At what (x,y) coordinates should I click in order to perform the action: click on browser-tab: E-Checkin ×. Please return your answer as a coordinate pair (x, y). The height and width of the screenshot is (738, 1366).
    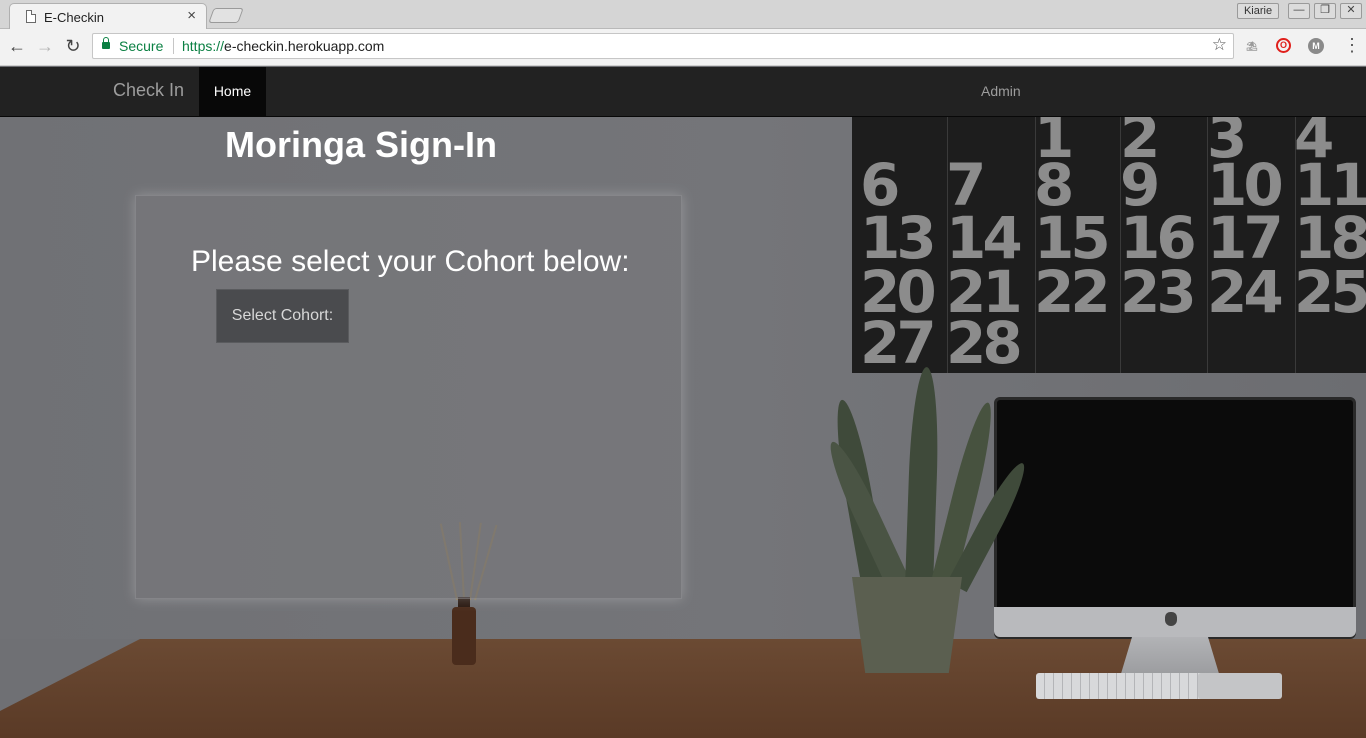
    Looking at the image, I should click on (108, 16).